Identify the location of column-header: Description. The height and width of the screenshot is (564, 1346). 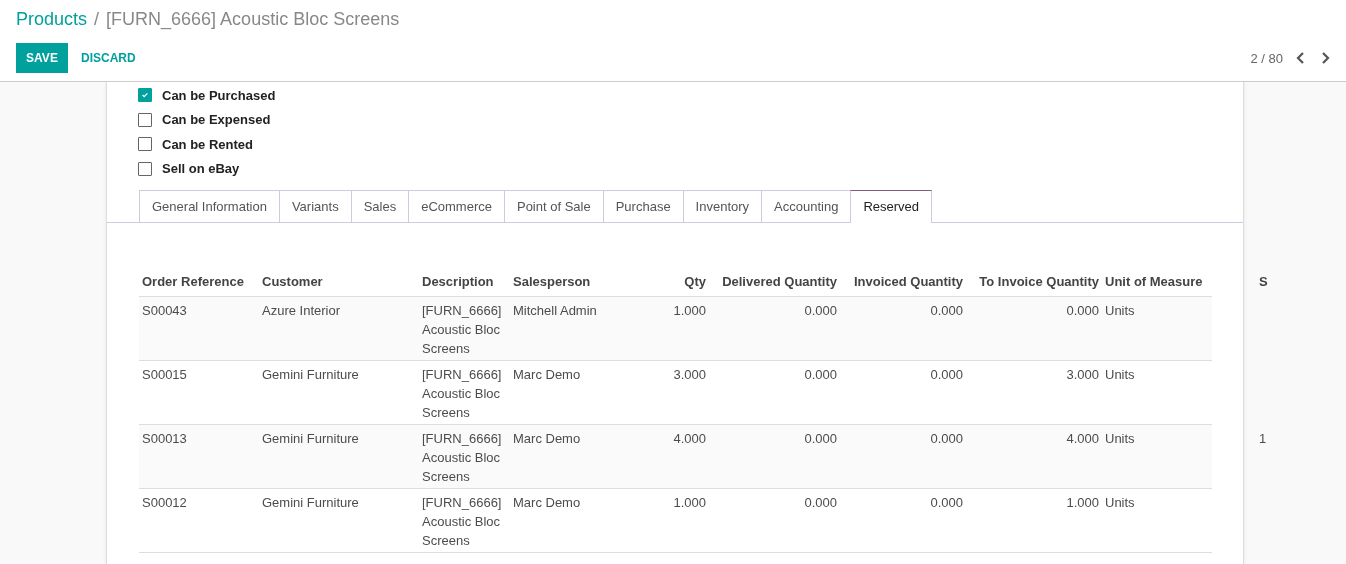
(464, 283).